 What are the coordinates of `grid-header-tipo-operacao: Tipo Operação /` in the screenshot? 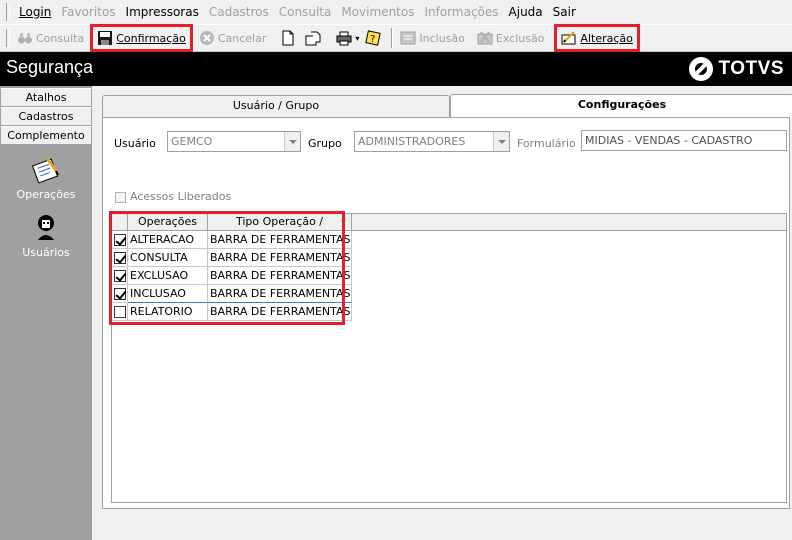 It's located at (280, 222).